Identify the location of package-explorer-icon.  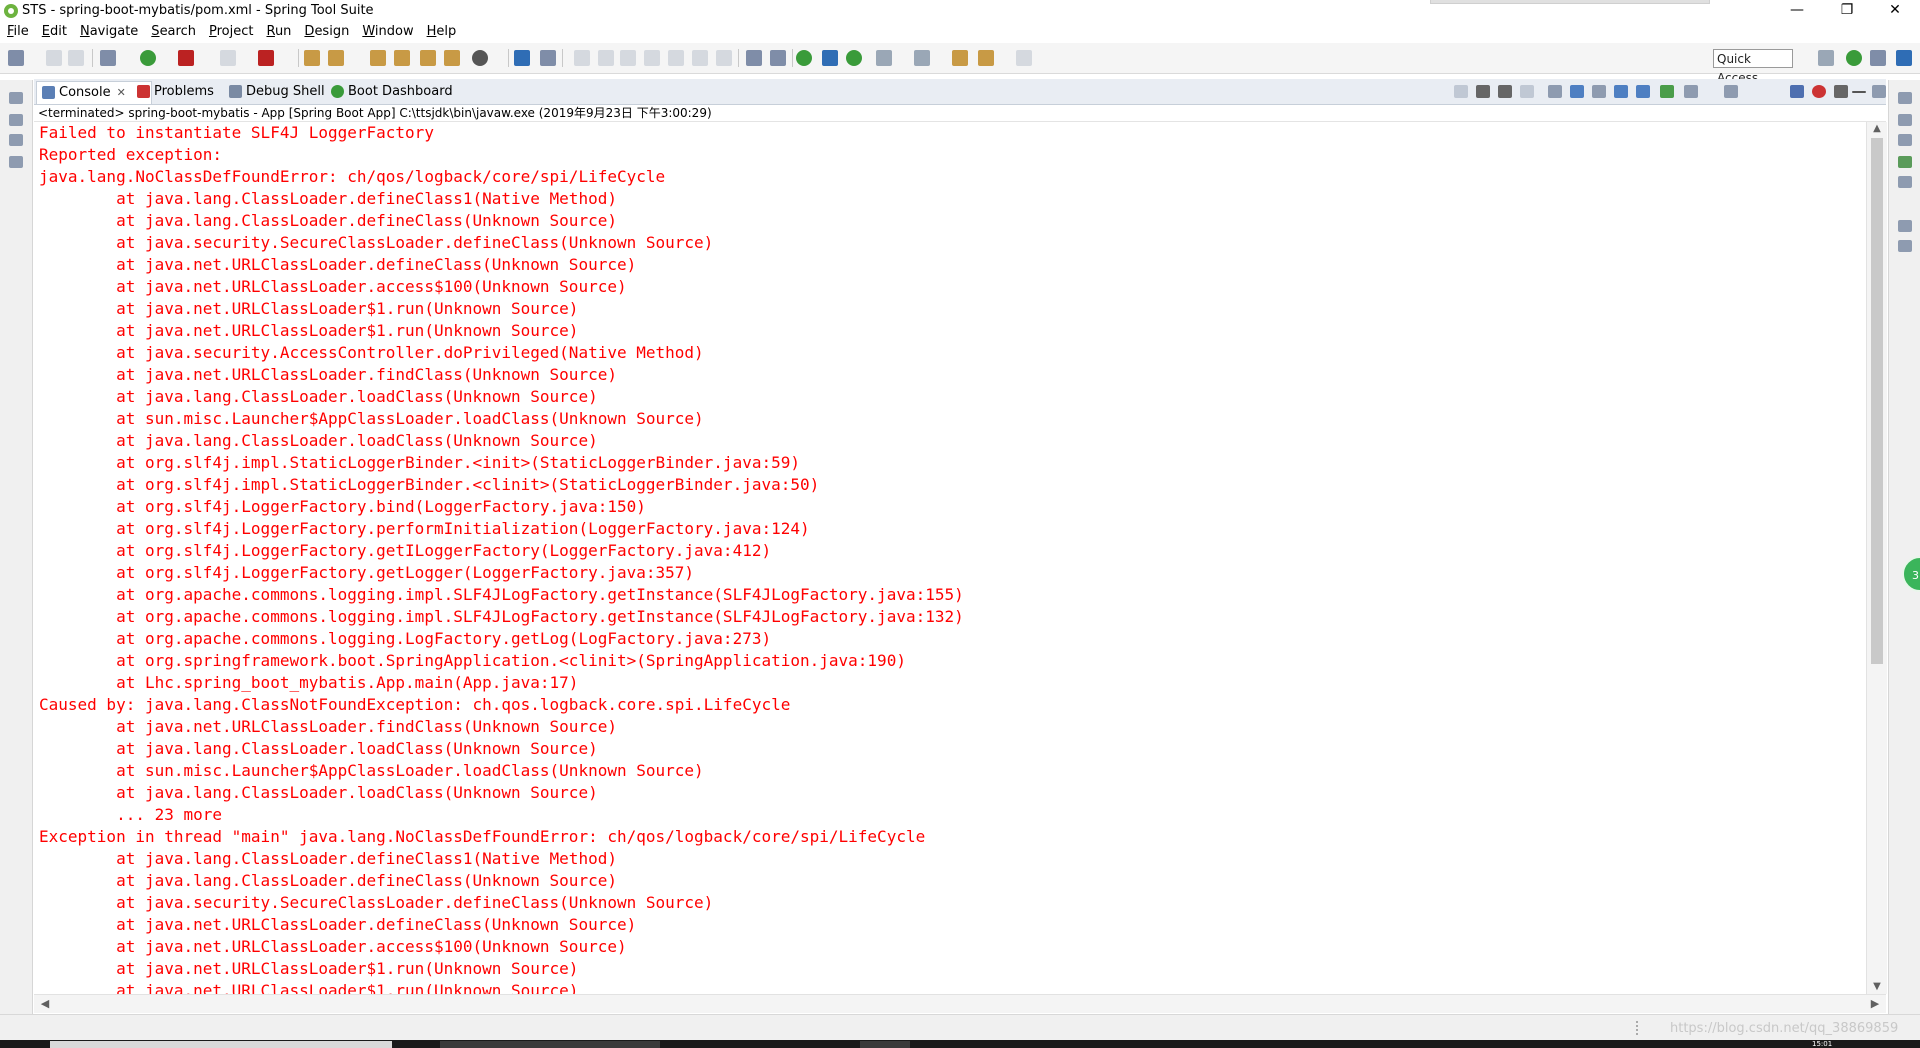
(16, 120).